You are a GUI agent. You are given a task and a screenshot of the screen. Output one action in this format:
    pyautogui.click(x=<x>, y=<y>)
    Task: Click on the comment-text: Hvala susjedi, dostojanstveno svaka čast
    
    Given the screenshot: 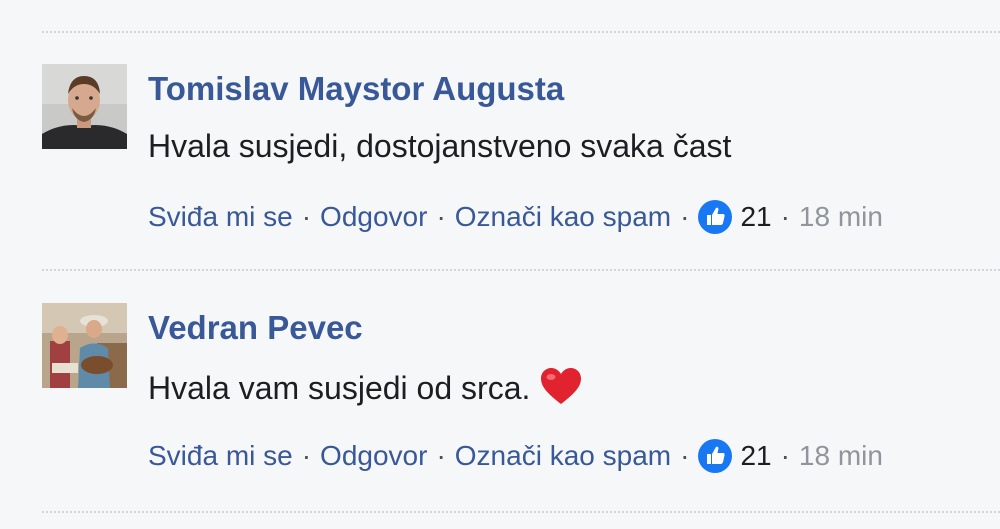 What is the action you would take?
    pyautogui.click(x=440, y=146)
    